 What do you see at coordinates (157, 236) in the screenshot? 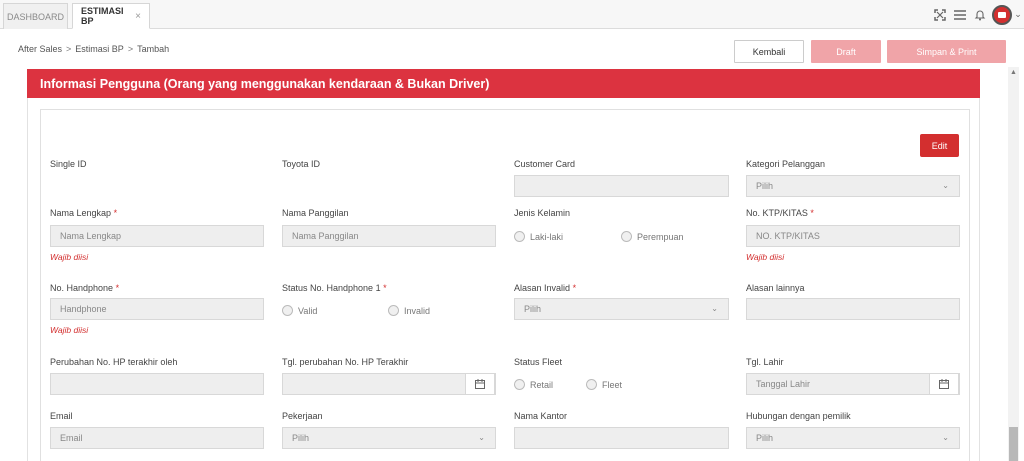
I see `nama-lengkap-input: Nama Lengkap` at bounding box center [157, 236].